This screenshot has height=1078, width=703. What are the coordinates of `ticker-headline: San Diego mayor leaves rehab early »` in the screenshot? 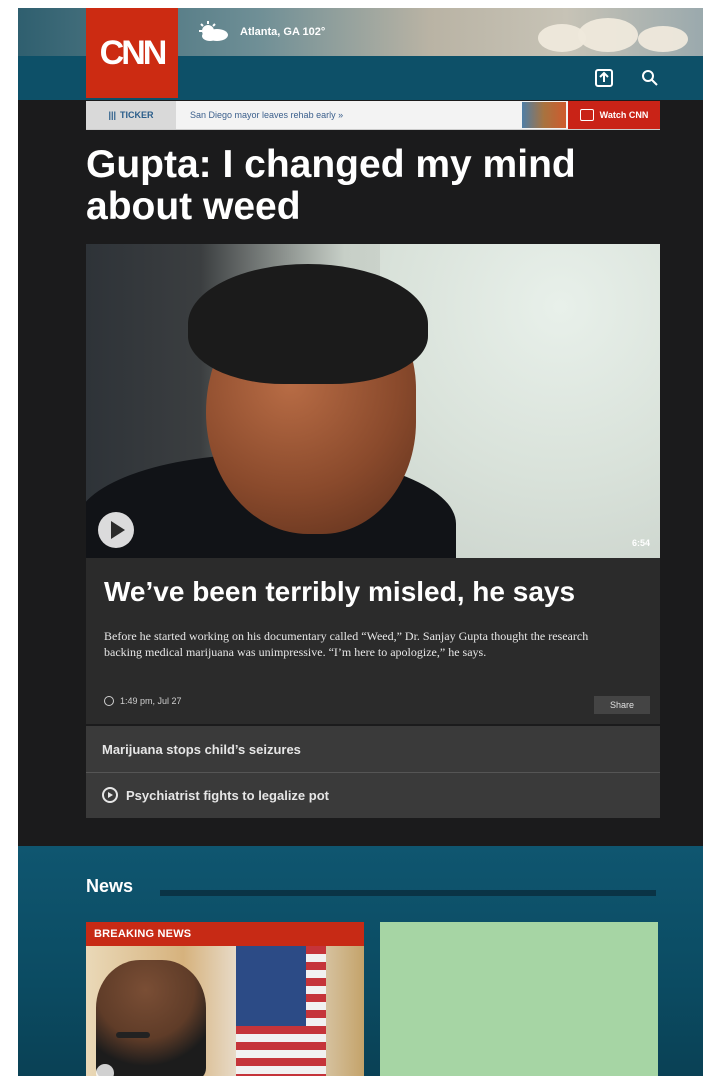 It's located at (266, 115).